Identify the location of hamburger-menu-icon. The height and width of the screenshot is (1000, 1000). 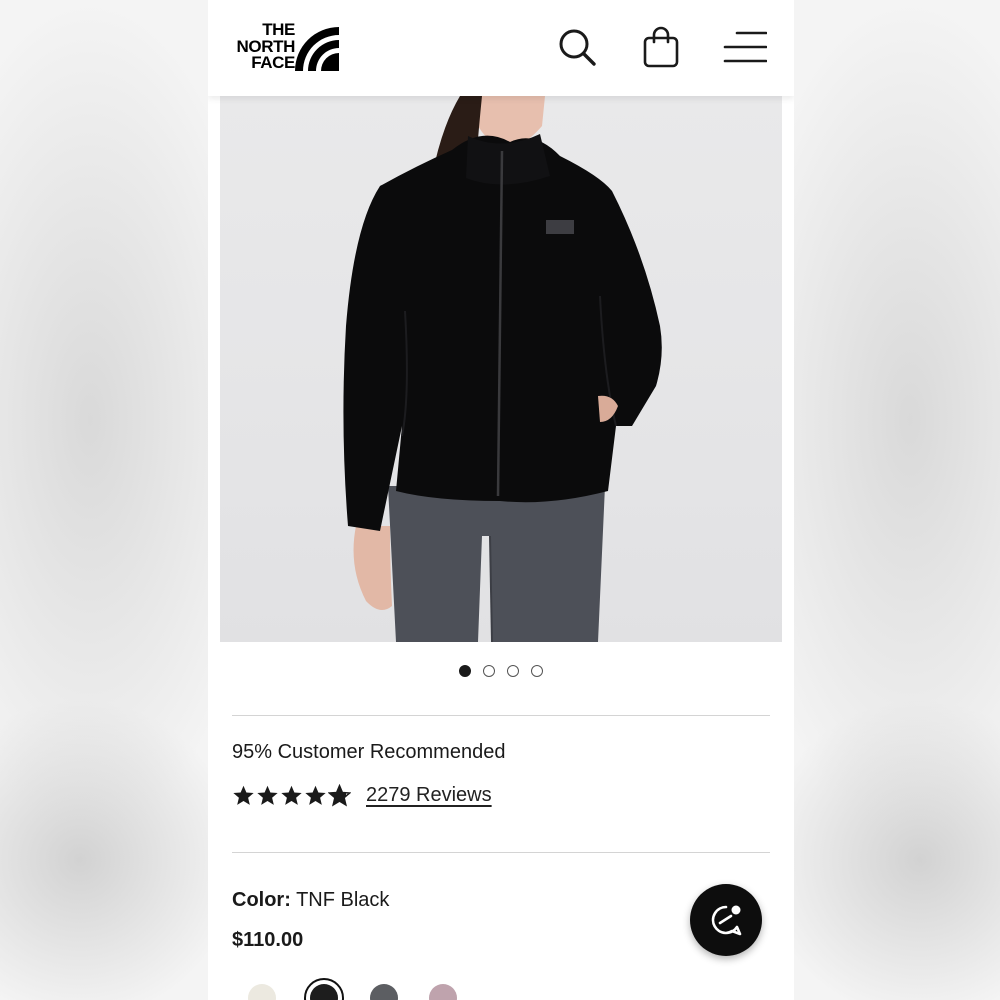
(745, 47).